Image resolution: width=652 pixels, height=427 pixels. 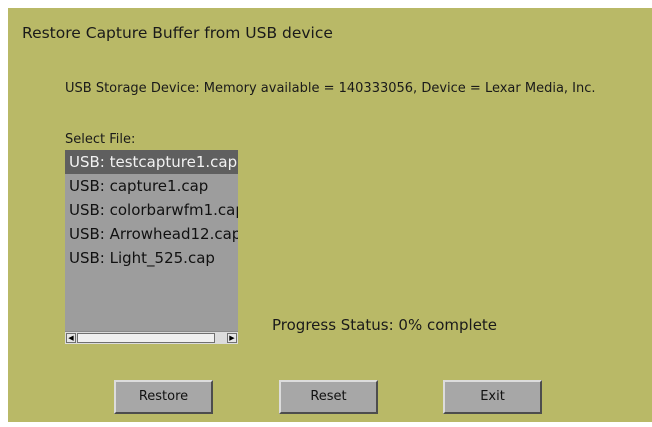 What do you see at coordinates (492, 397) in the screenshot?
I see `exit-button: Exit` at bounding box center [492, 397].